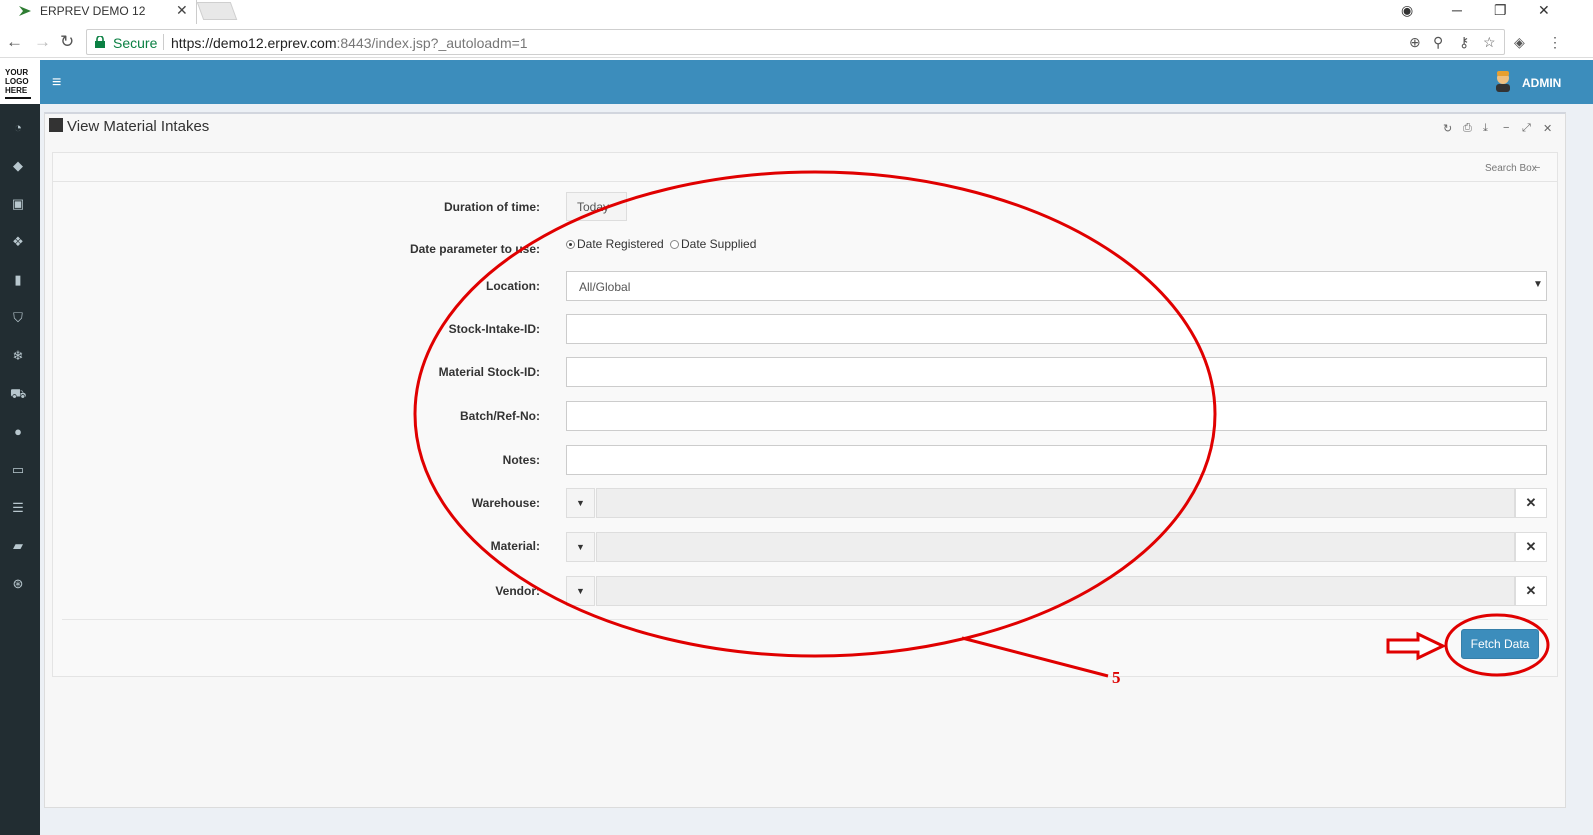 The height and width of the screenshot is (835, 1593). Describe the element at coordinates (1541, 83) in the screenshot. I see `user-name: ADMIN` at that location.